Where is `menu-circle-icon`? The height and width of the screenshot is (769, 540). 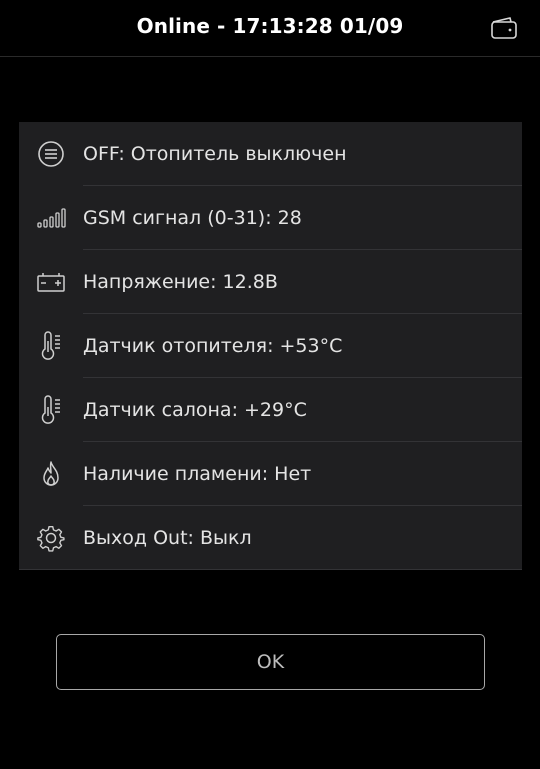
menu-circle-icon is located at coordinates (51, 154).